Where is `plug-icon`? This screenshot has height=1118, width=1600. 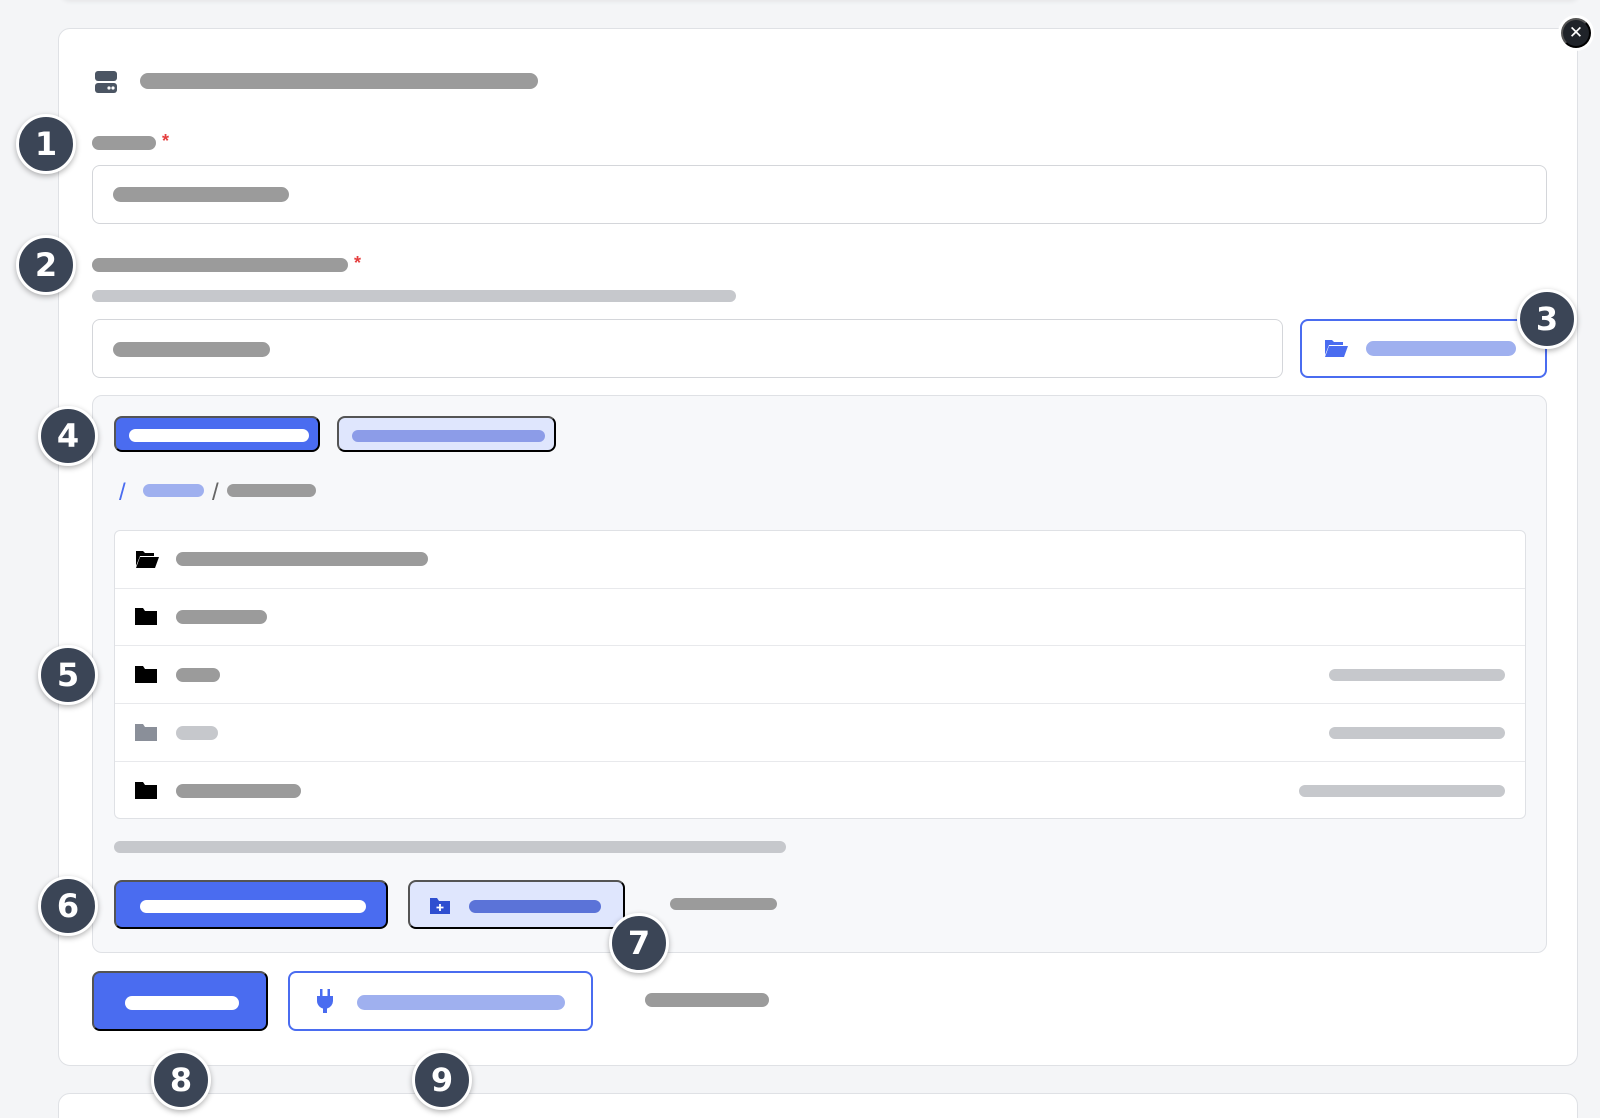 plug-icon is located at coordinates (325, 1001).